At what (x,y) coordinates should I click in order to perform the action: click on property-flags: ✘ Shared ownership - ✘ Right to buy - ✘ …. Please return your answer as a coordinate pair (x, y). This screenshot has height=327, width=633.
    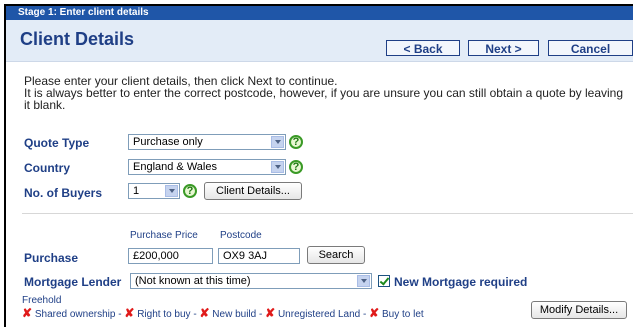
    Looking at the image, I should click on (223, 313).